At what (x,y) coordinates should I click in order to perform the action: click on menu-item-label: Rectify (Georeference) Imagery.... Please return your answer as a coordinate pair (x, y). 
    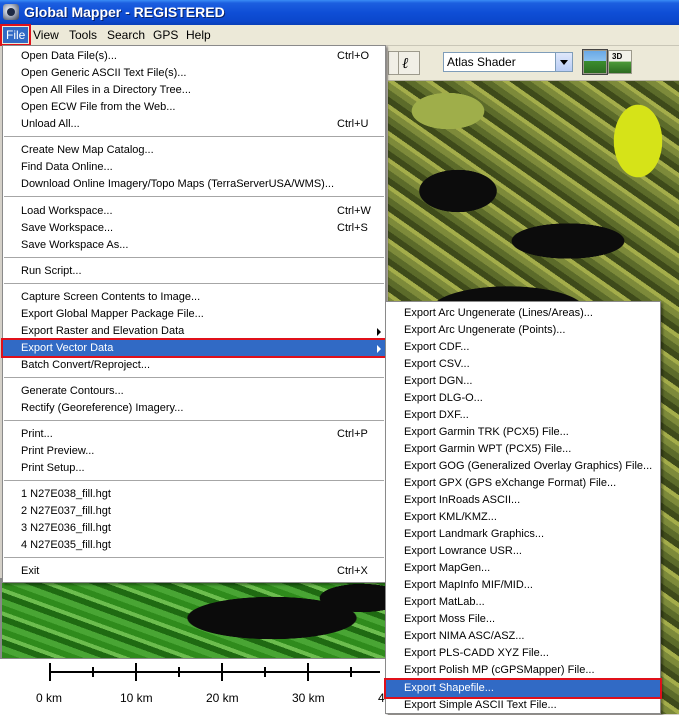
    Looking at the image, I should click on (102, 408).